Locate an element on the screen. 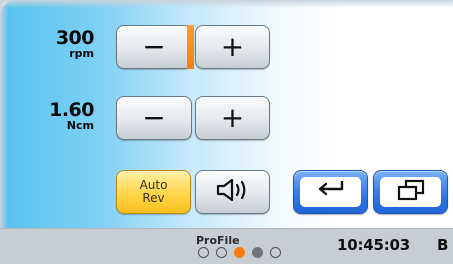 This screenshot has width=453, height=264. overlapping-windows-icon is located at coordinates (411, 192).